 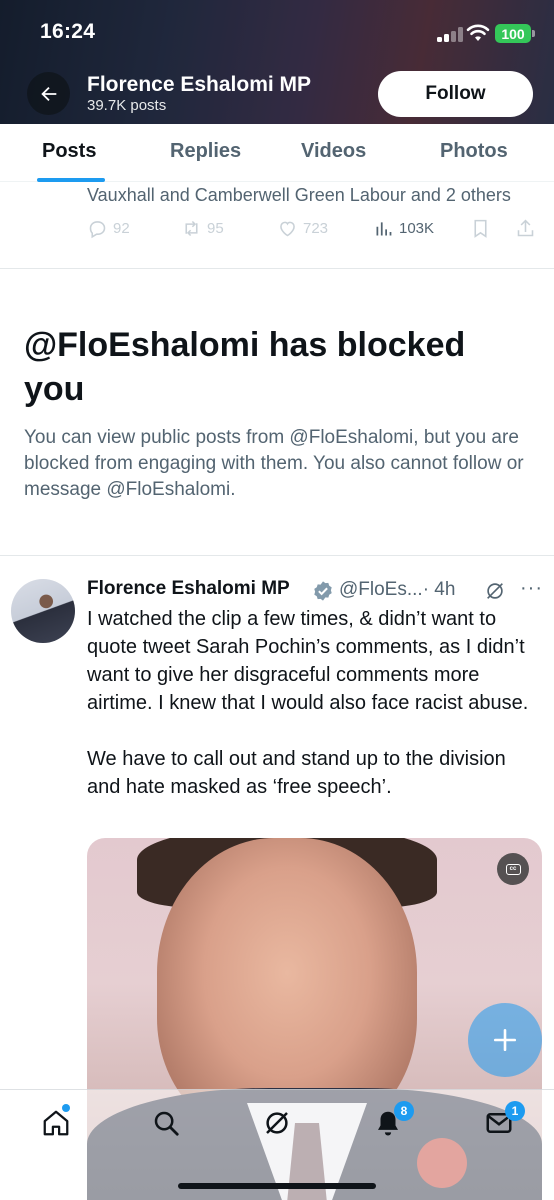 I want to click on grok-icon, so click(x=495, y=591).